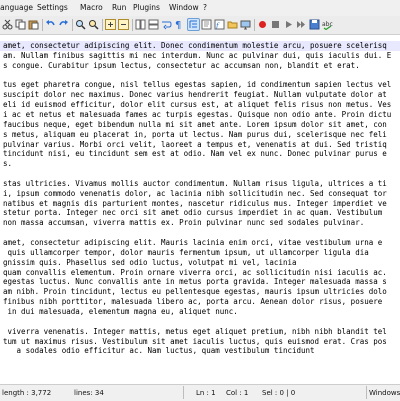 This screenshot has height=401, width=400. What do you see at coordinates (232, 24) in the screenshot?
I see `folder-workspace-icon` at bounding box center [232, 24].